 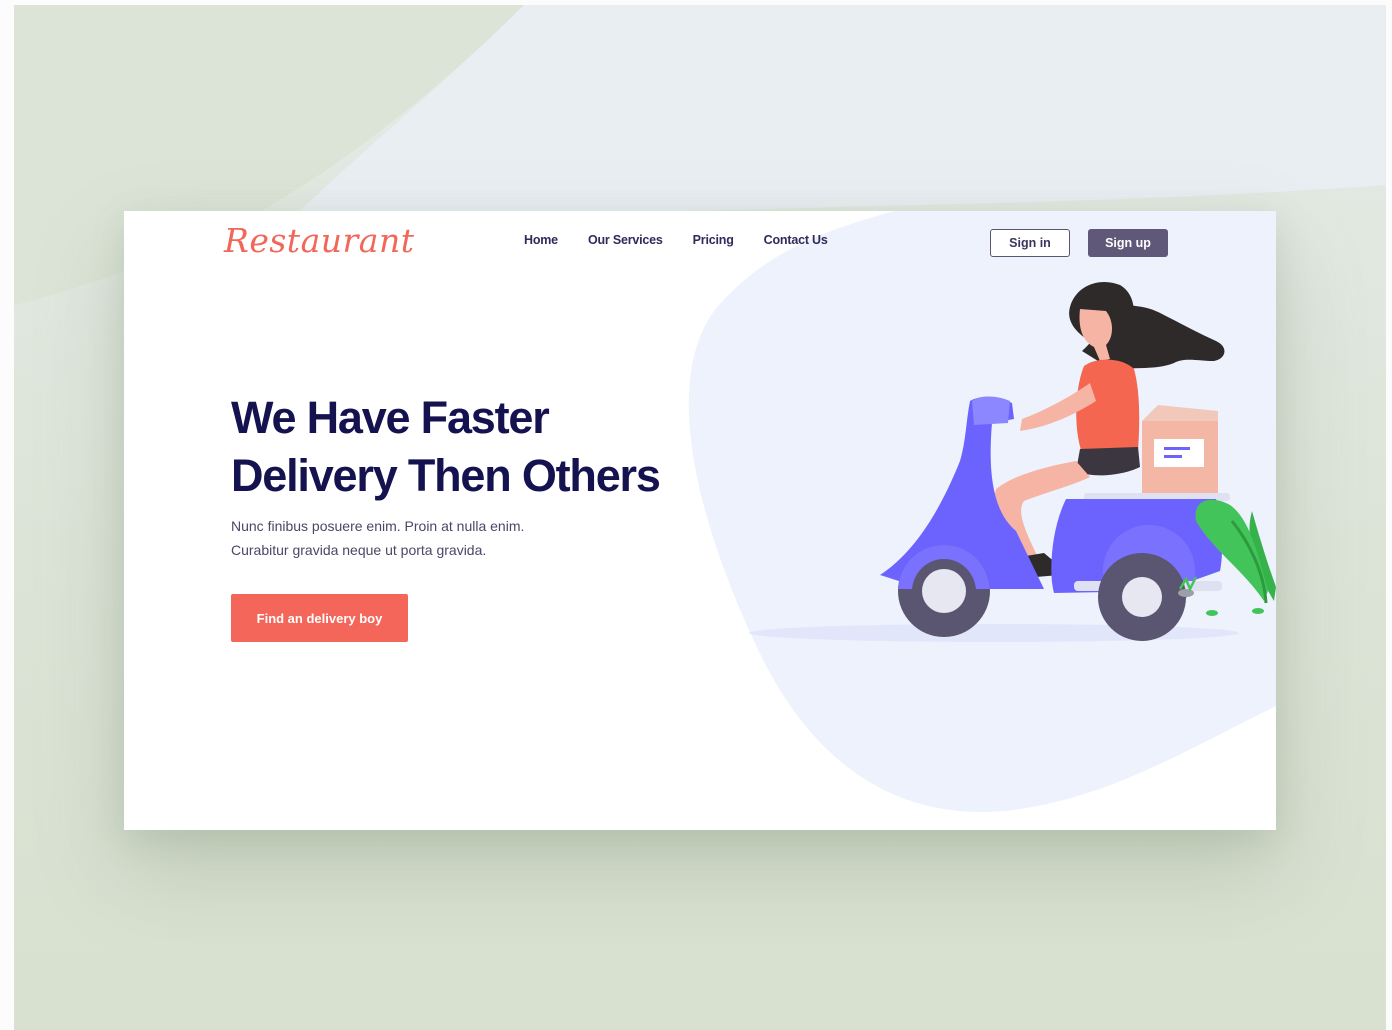 I want to click on nav-item-home: Home, so click(x=541, y=240).